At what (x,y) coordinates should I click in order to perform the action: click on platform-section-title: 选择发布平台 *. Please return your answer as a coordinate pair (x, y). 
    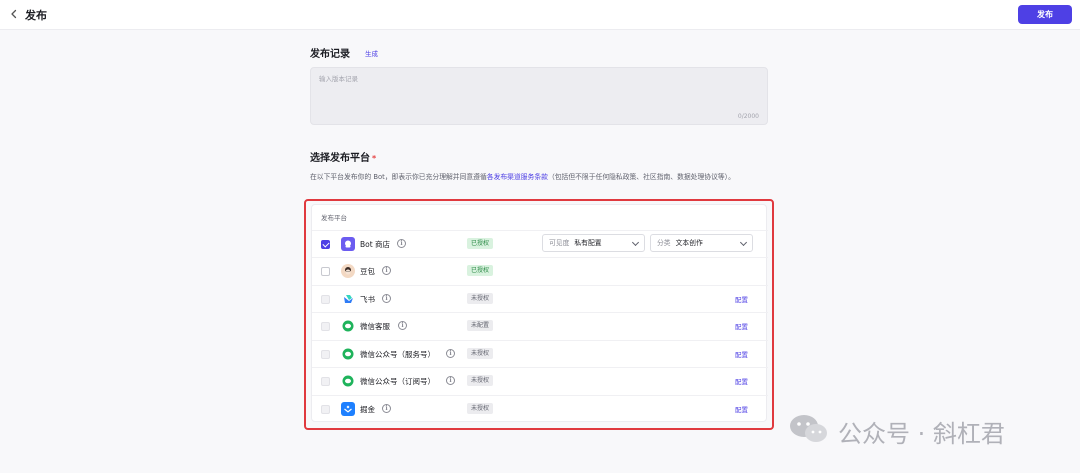
    Looking at the image, I should click on (343, 156).